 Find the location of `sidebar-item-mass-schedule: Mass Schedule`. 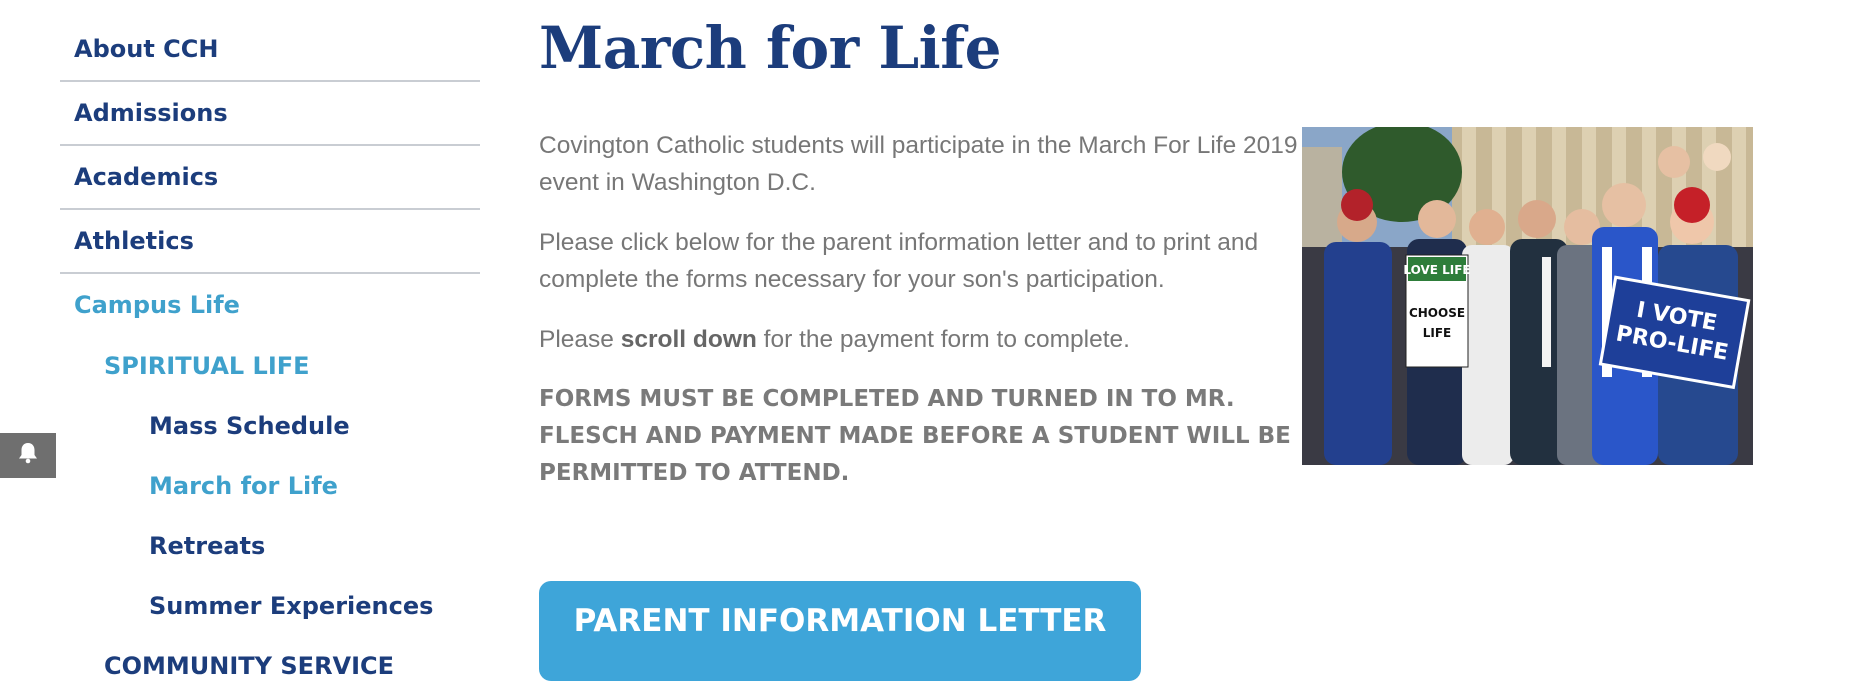

sidebar-item-mass-schedule: Mass Schedule is located at coordinates (270, 426).